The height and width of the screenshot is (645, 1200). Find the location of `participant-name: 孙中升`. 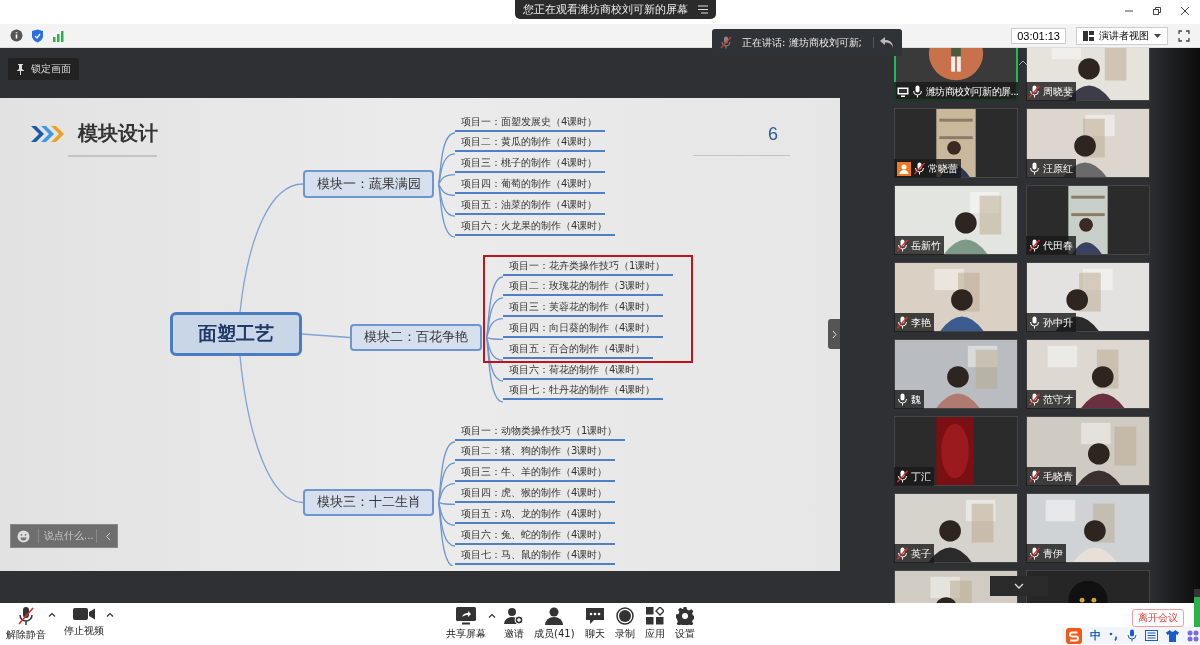

participant-name: 孙中升 is located at coordinates (1058, 322).